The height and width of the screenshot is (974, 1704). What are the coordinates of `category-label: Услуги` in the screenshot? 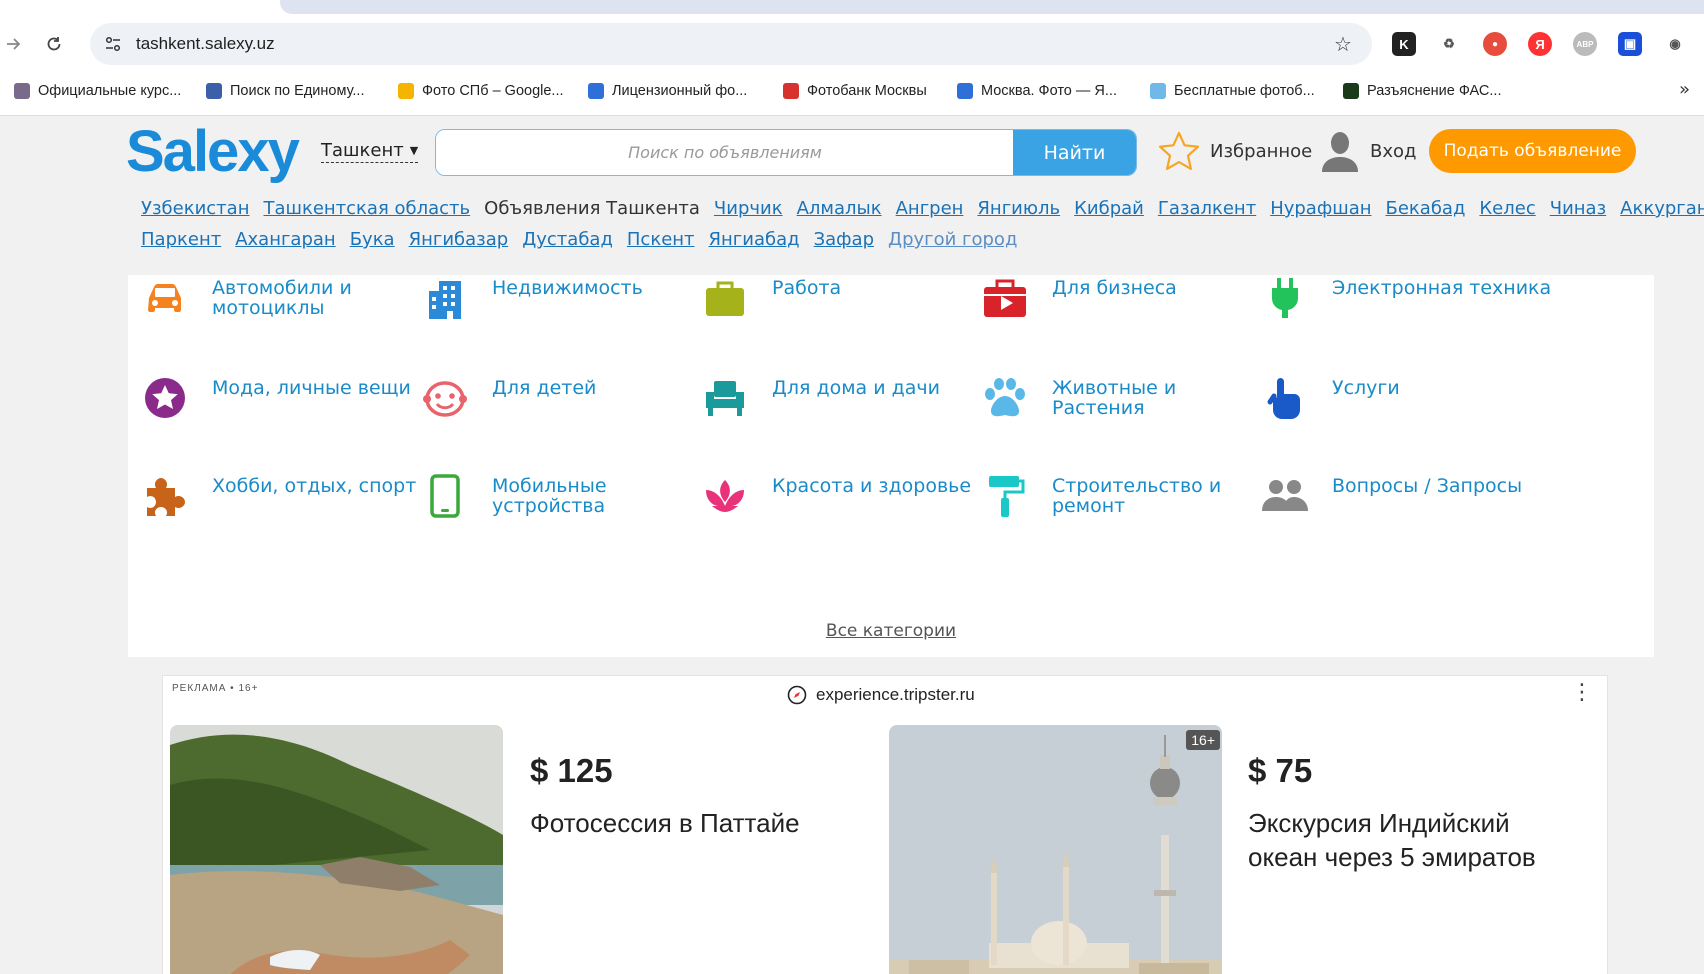 It's located at (1366, 388).